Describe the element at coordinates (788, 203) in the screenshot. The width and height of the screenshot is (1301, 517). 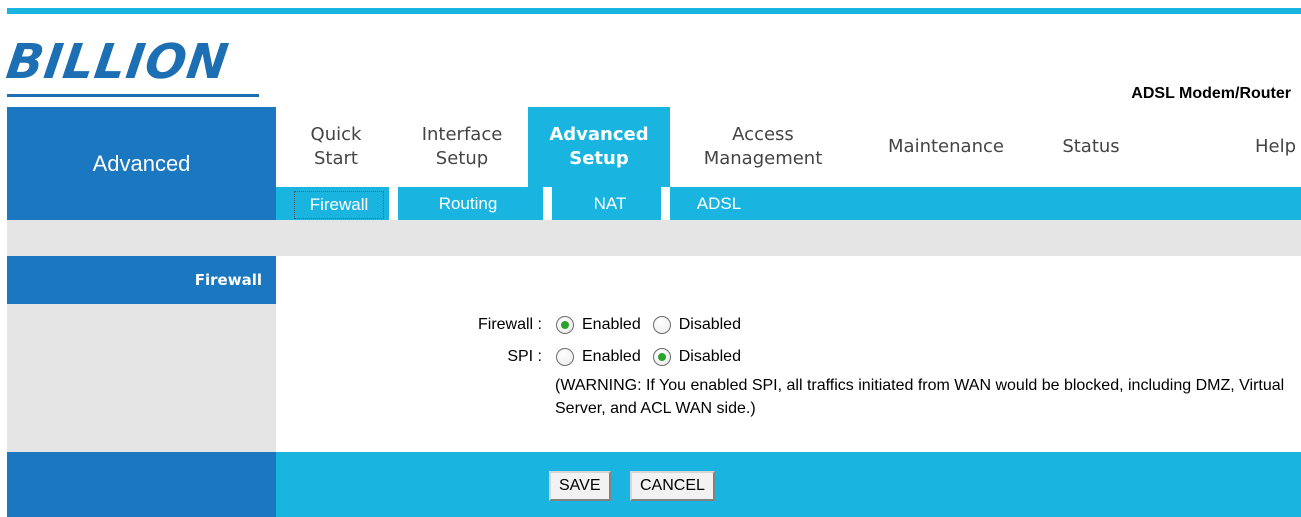
I see `sub-nav: Firewall Routing NAT ADSL` at that location.